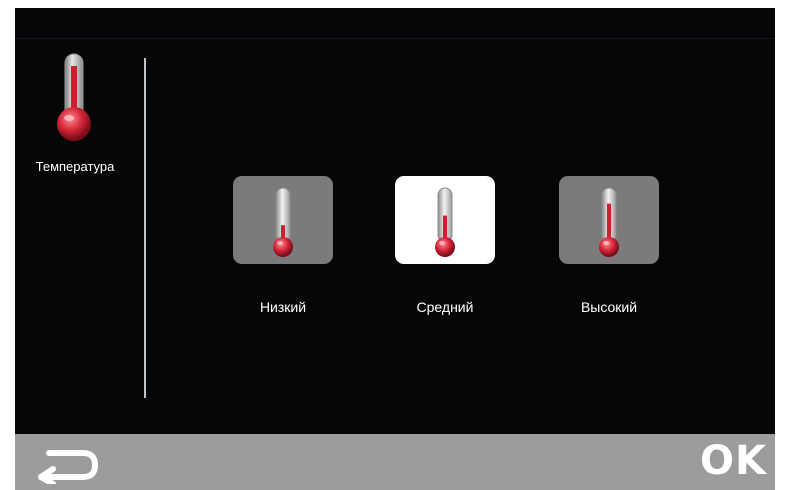 Image resolution: width=788 pixels, height=490 pixels. What do you see at coordinates (74, 98) in the screenshot?
I see `thermometer-icon` at bounding box center [74, 98].